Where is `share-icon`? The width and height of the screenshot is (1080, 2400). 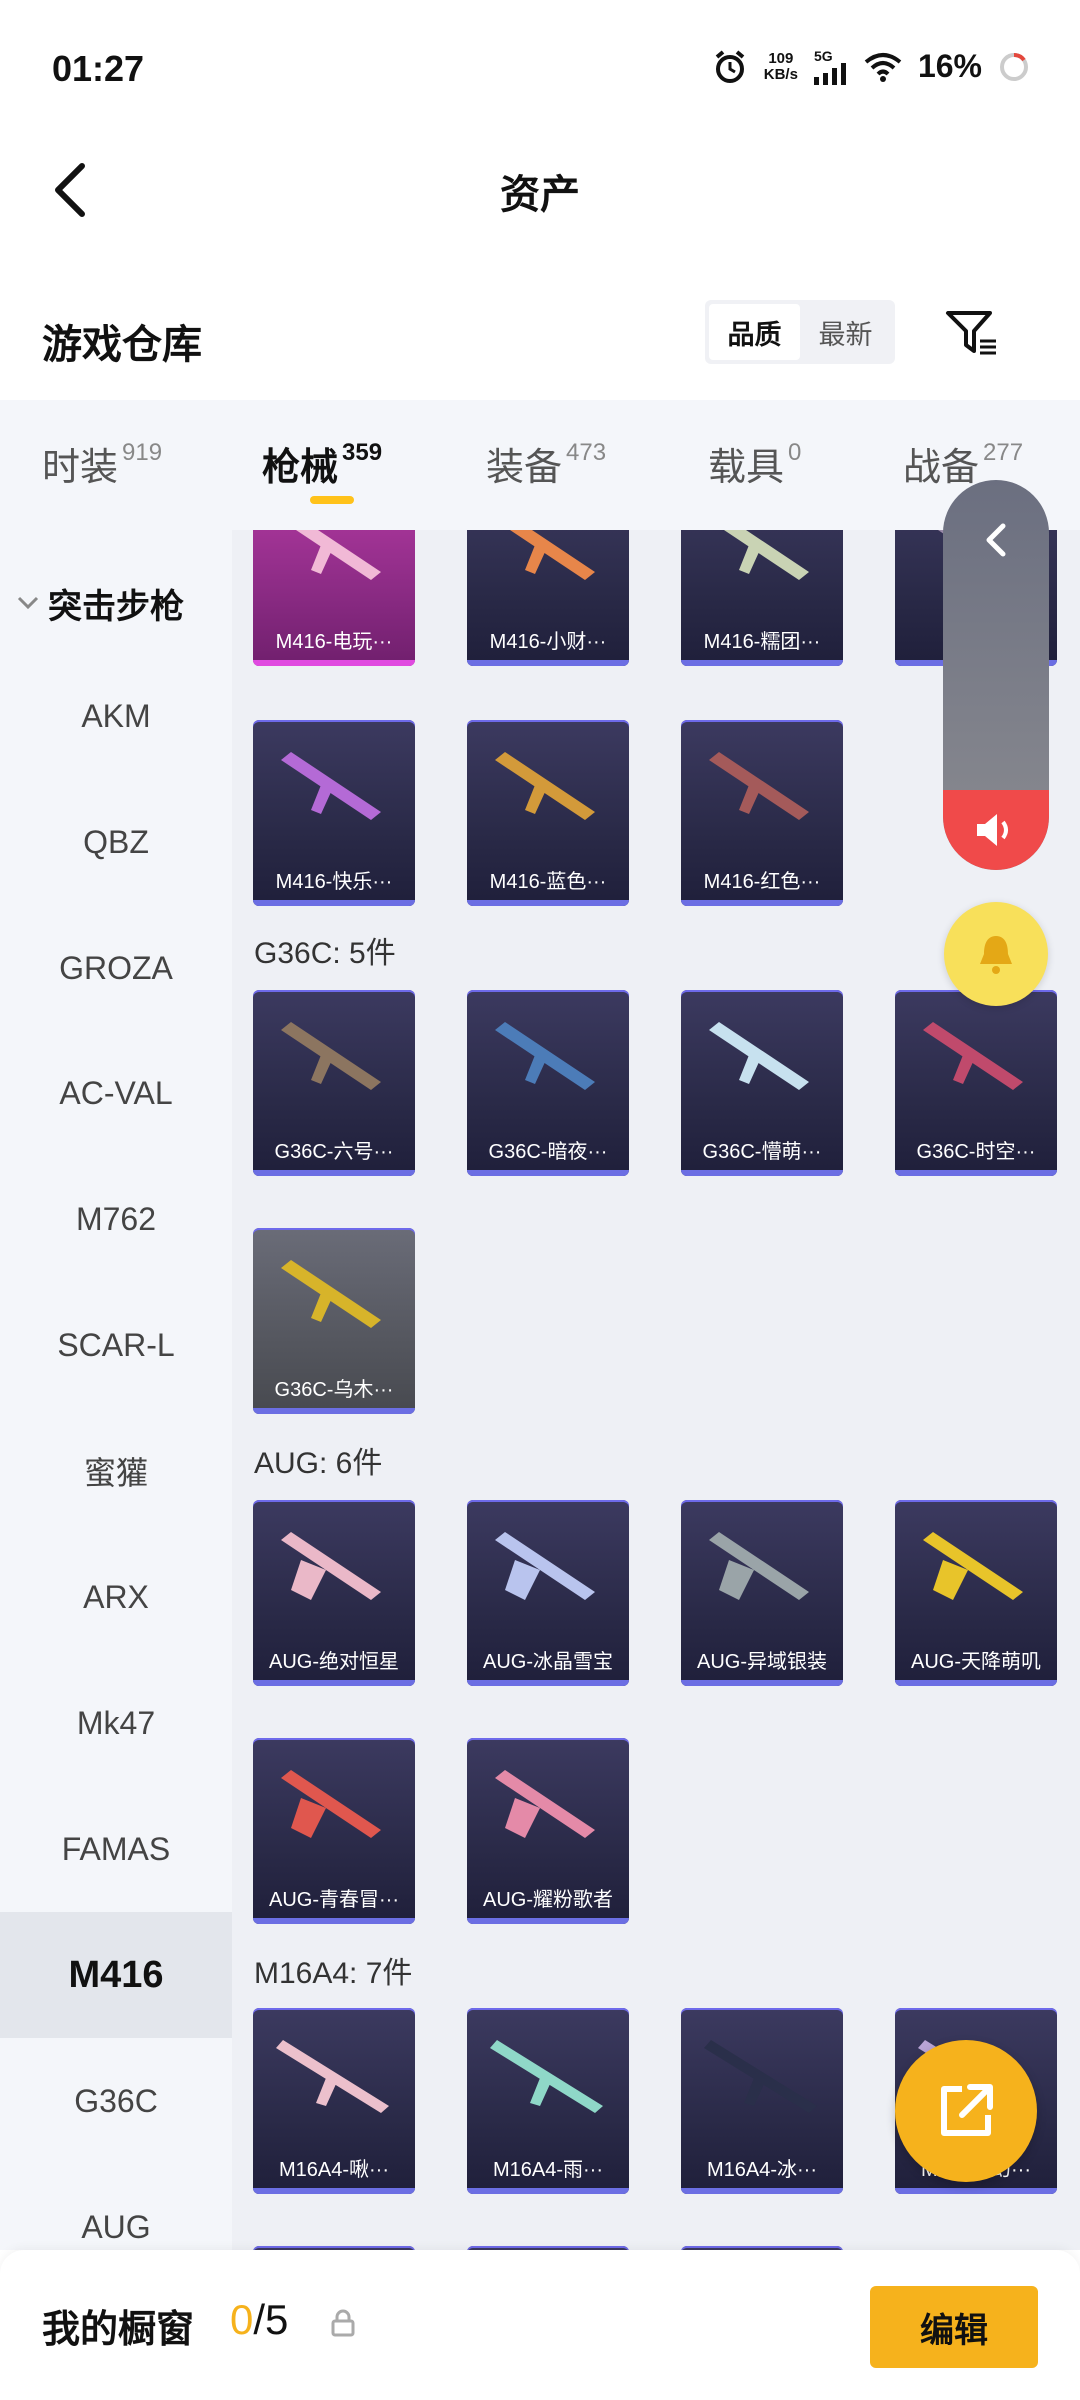 share-icon is located at coordinates (967, 2110).